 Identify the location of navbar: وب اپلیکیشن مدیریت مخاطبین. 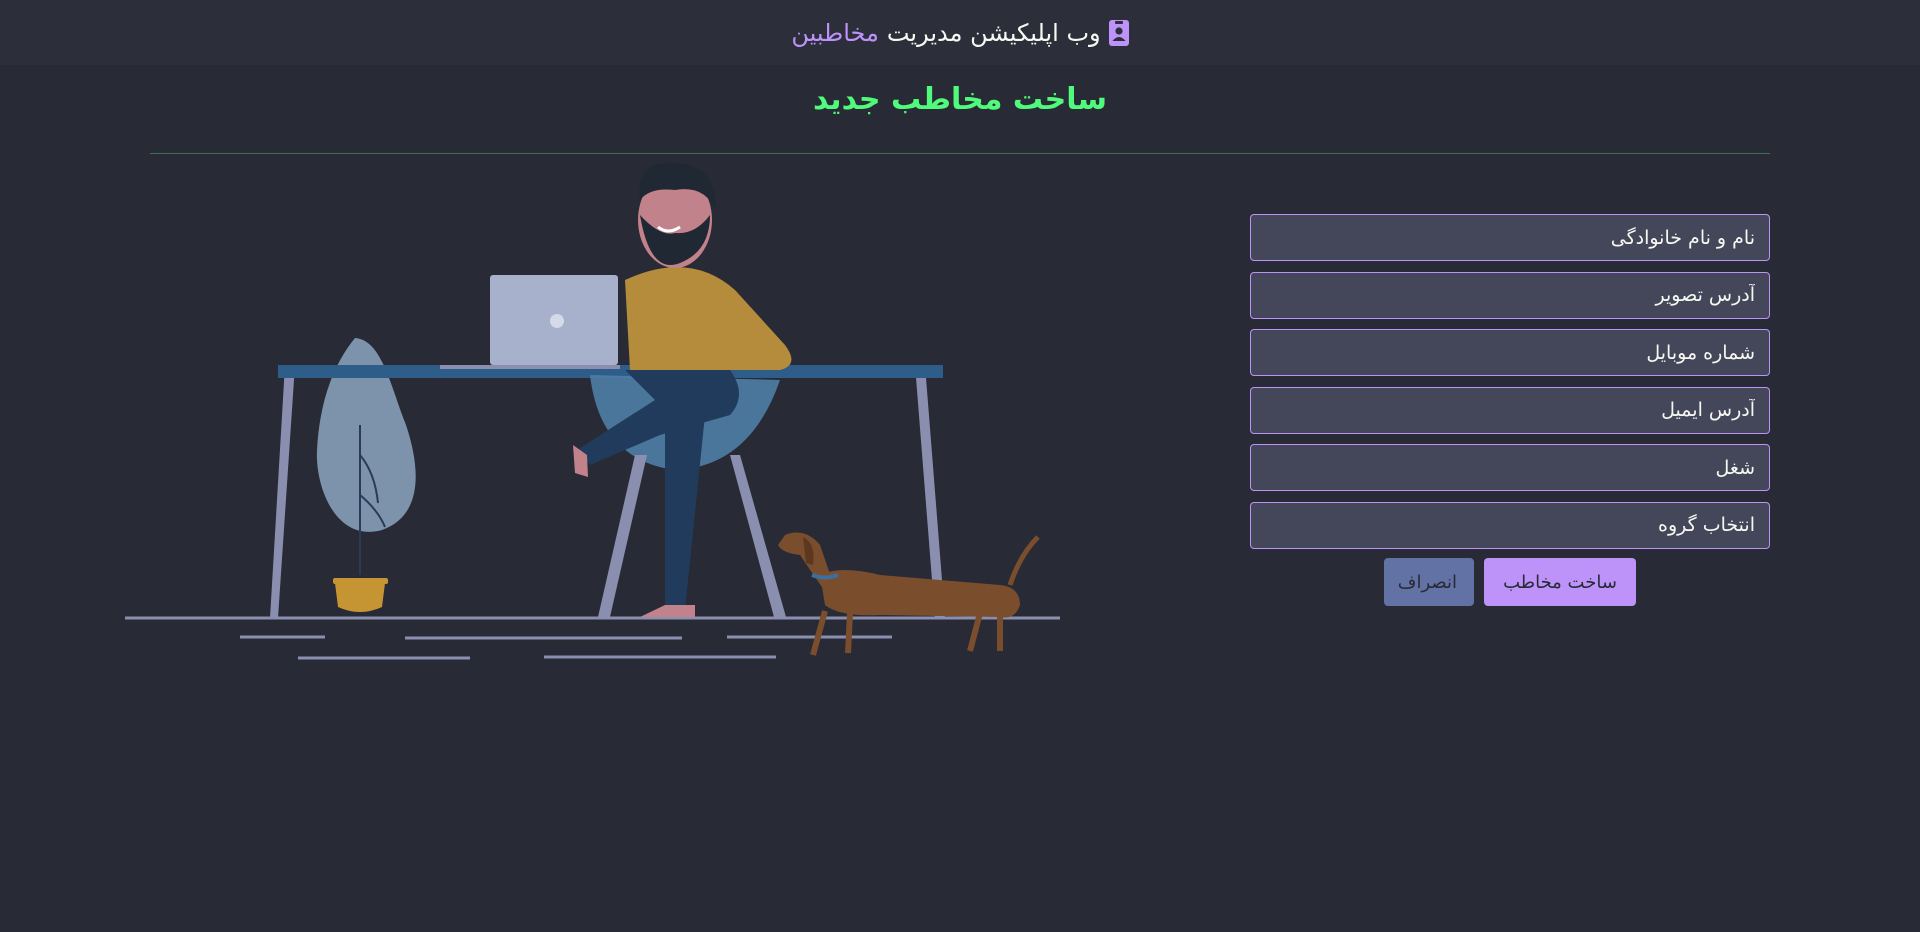
(960, 32).